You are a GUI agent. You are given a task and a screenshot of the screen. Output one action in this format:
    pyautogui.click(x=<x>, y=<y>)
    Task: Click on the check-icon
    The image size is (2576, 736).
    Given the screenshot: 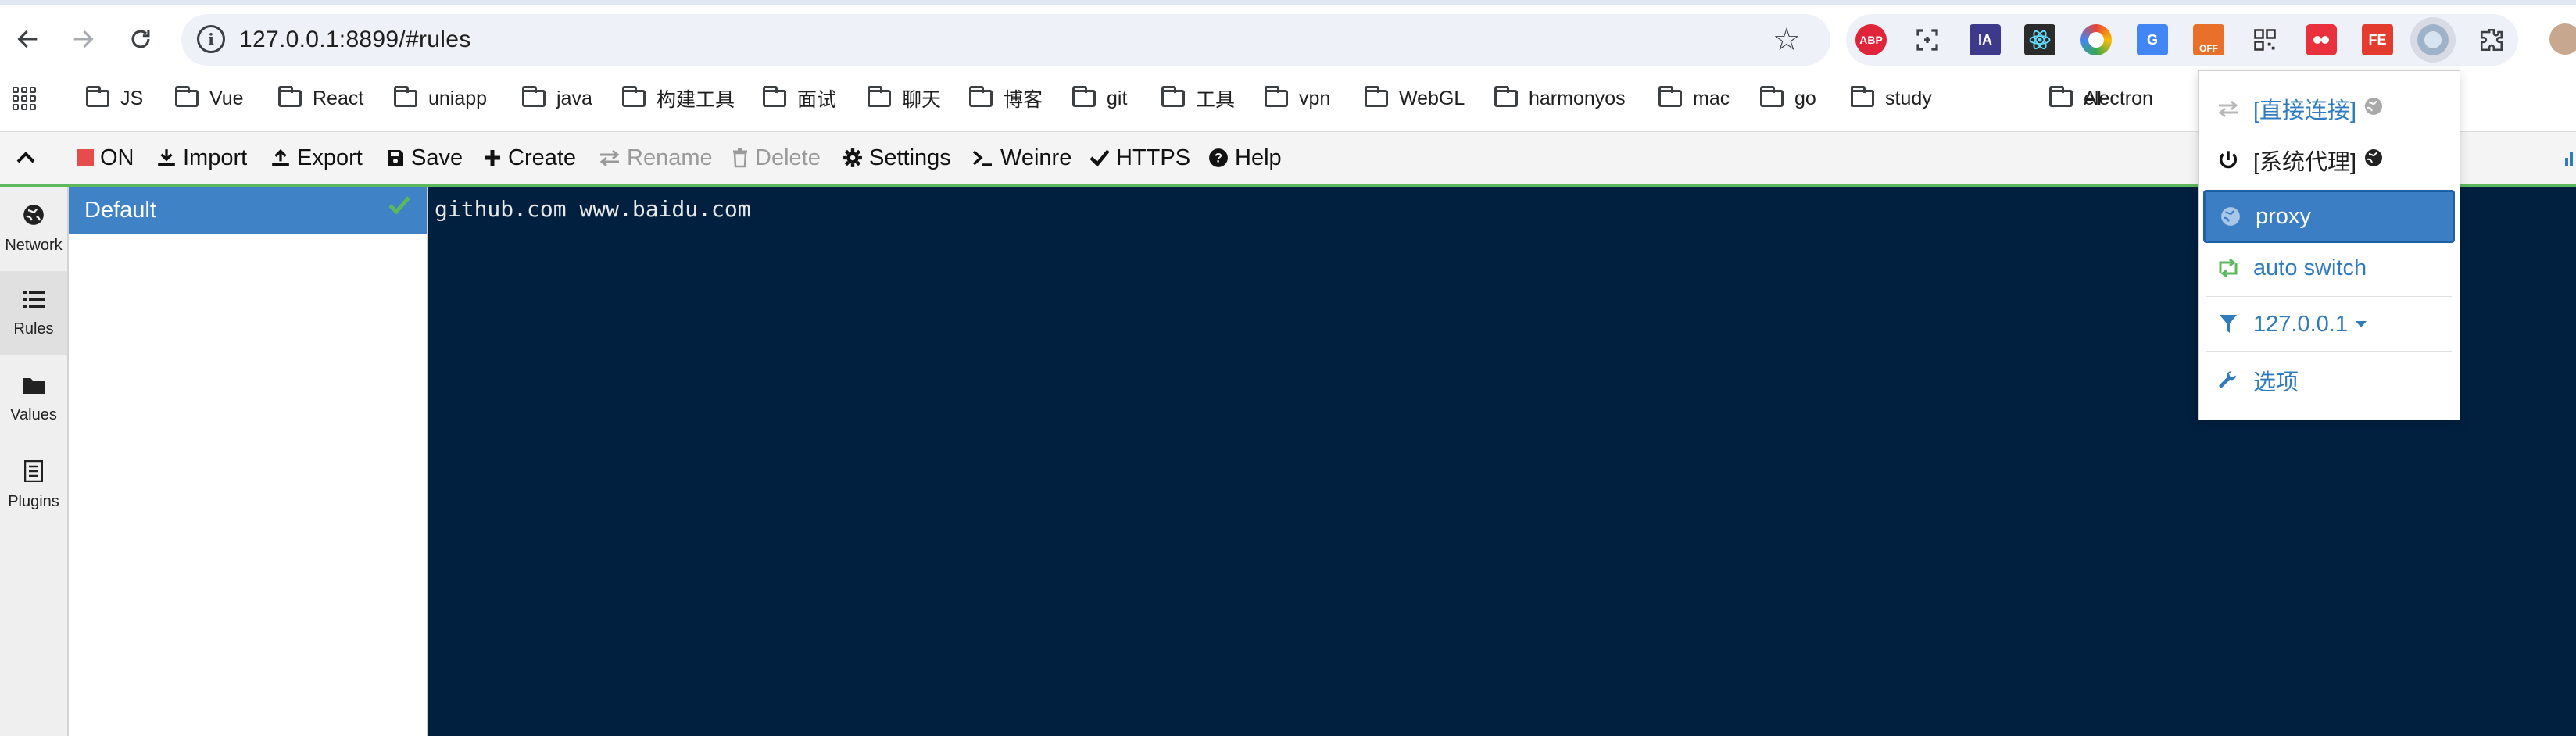 What is the action you would take?
    pyautogui.click(x=399, y=209)
    